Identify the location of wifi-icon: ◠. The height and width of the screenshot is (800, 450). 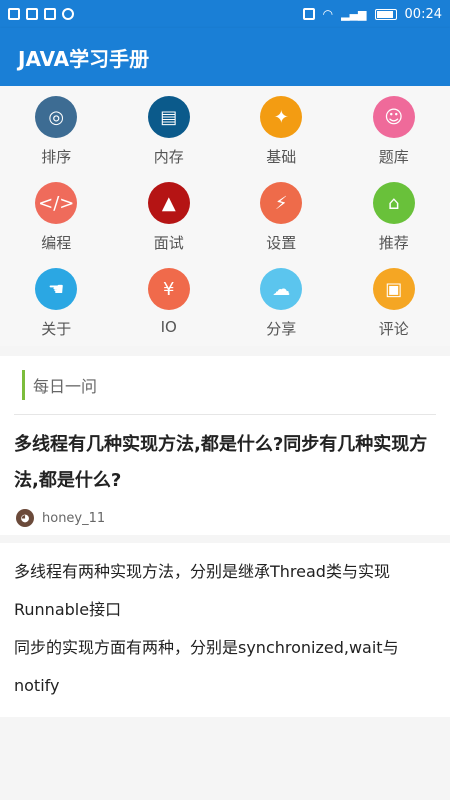
(328, 14).